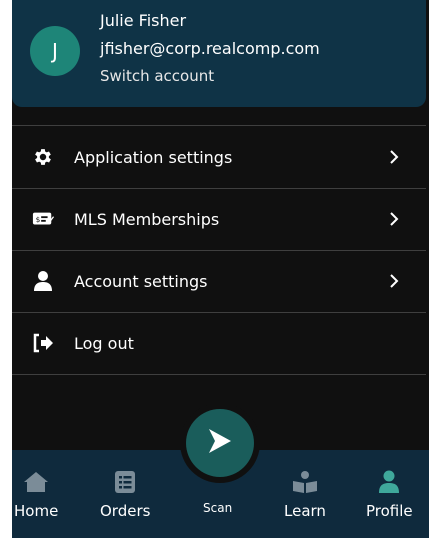 The height and width of the screenshot is (538, 429). I want to click on scan-arrow-icon, so click(220, 443).